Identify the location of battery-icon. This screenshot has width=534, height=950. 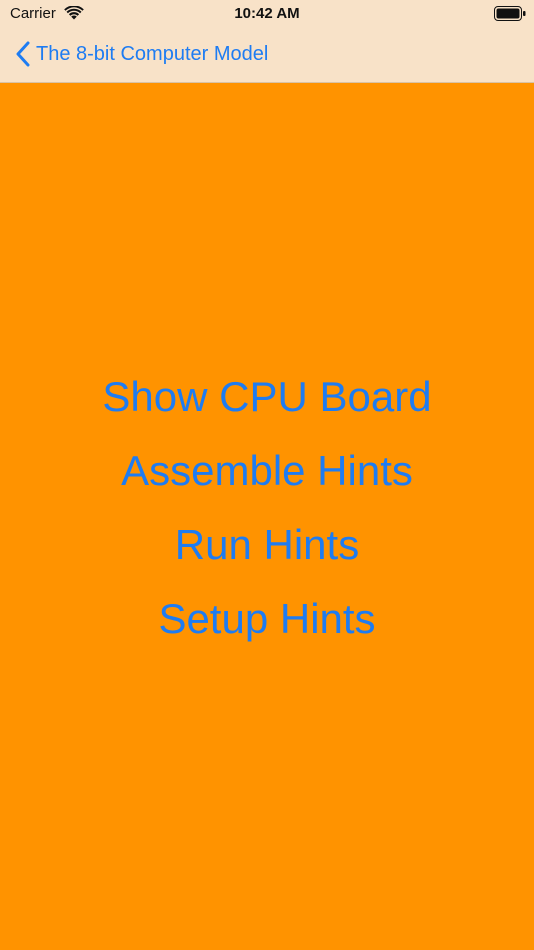
(510, 13).